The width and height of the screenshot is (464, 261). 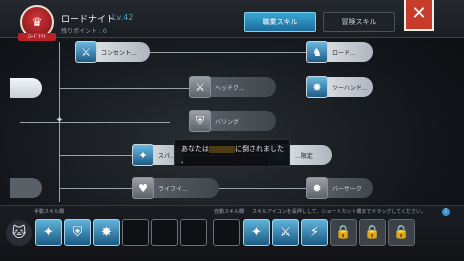 I want to click on skill-node: ✹ バーサーク, so click(x=339, y=188).